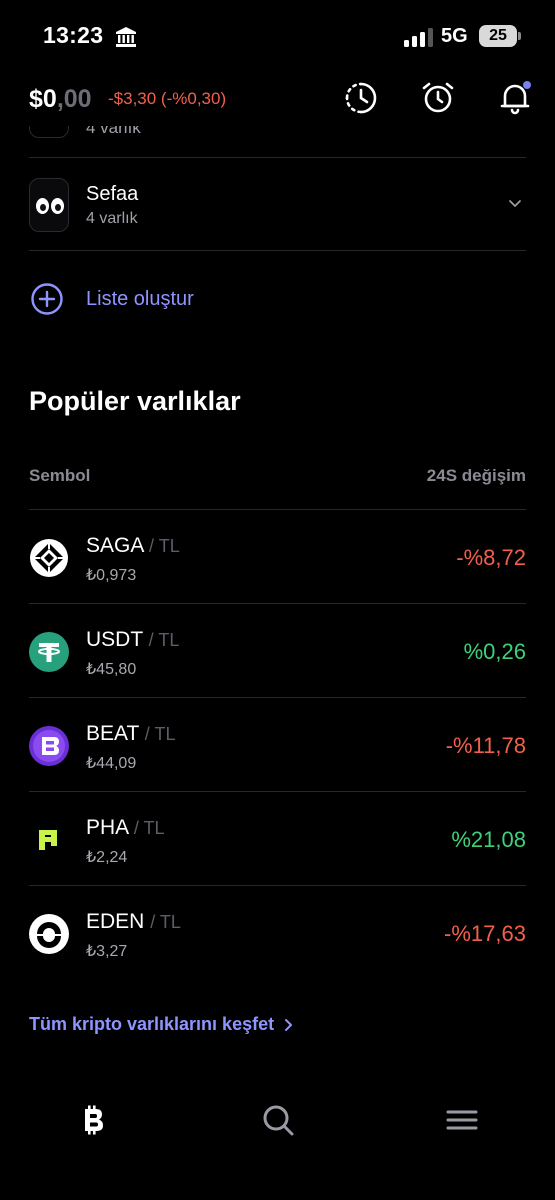  What do you see at coordinates (60, 475) in the screenshot?
I see `column-header-symbol: Sembol` at bounding box center [60, 475].